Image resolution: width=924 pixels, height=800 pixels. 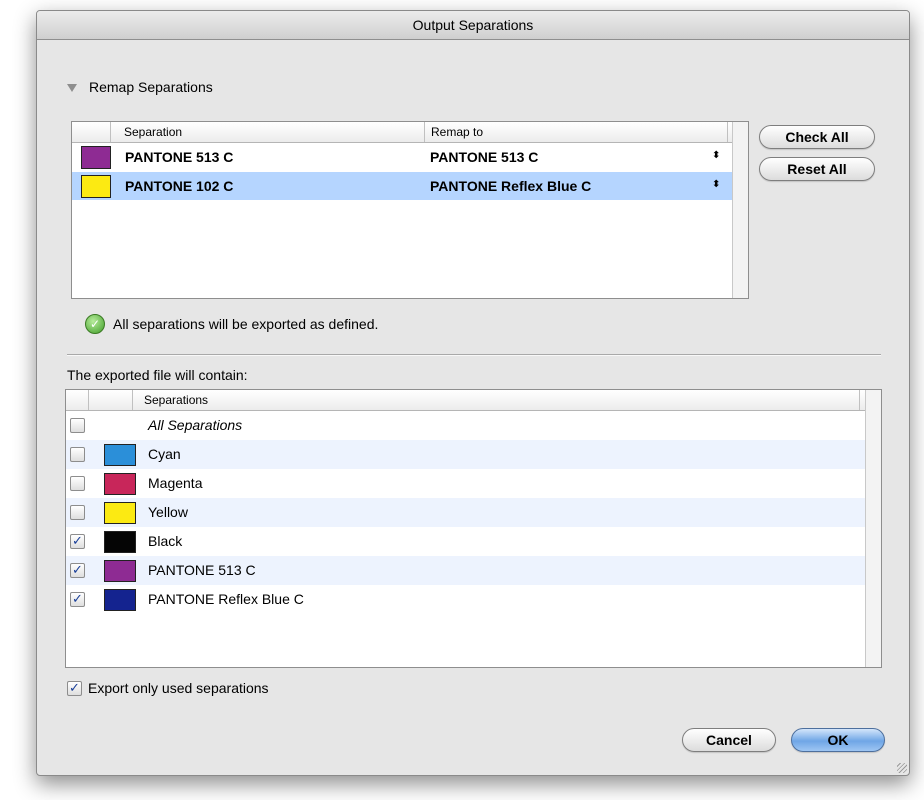 I want to click on reset-all-button: Reset All, so click(x=817, y=169).